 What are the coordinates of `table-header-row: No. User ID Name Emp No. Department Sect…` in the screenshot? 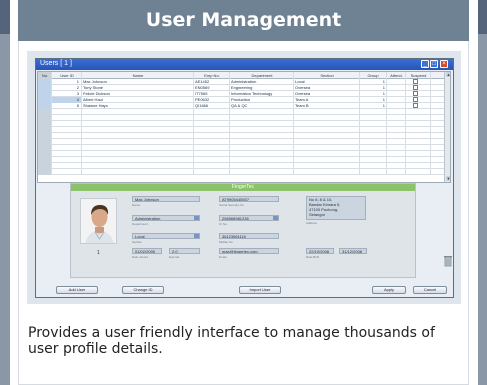 It's located at (241, 75).